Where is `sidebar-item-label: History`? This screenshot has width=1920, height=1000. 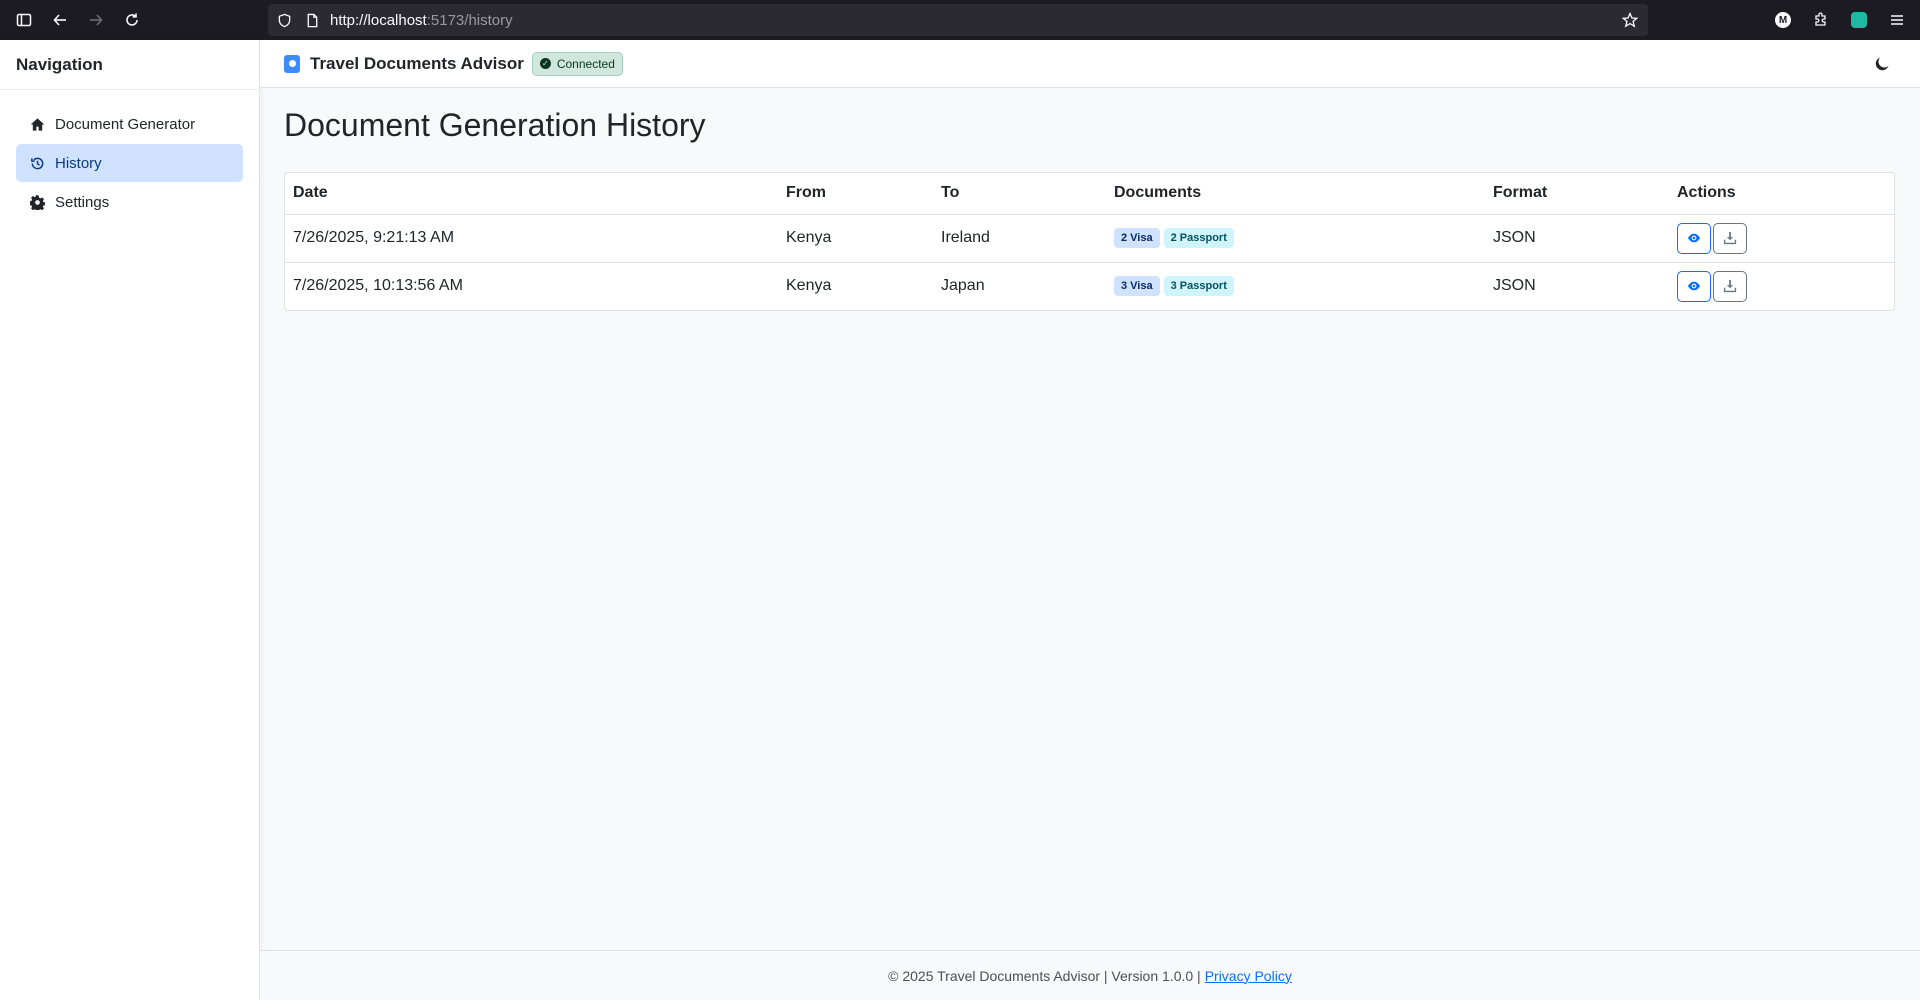 sidebar-item-label: History is located at coordinates (78, 163).